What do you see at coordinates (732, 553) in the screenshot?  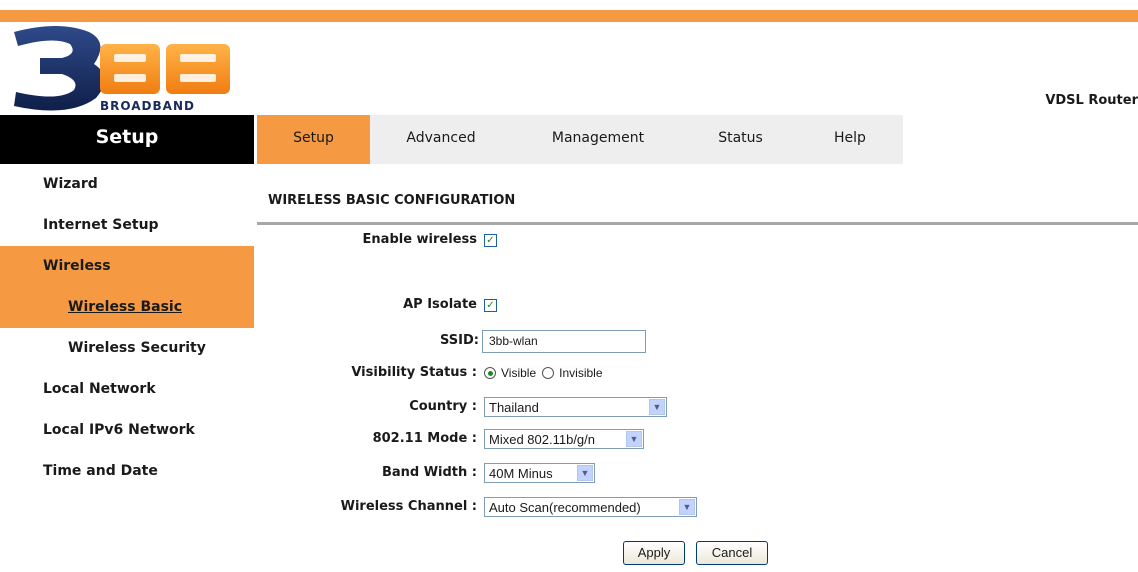 I see `cancel-button: Cancel` at bounding box center [732, 553].